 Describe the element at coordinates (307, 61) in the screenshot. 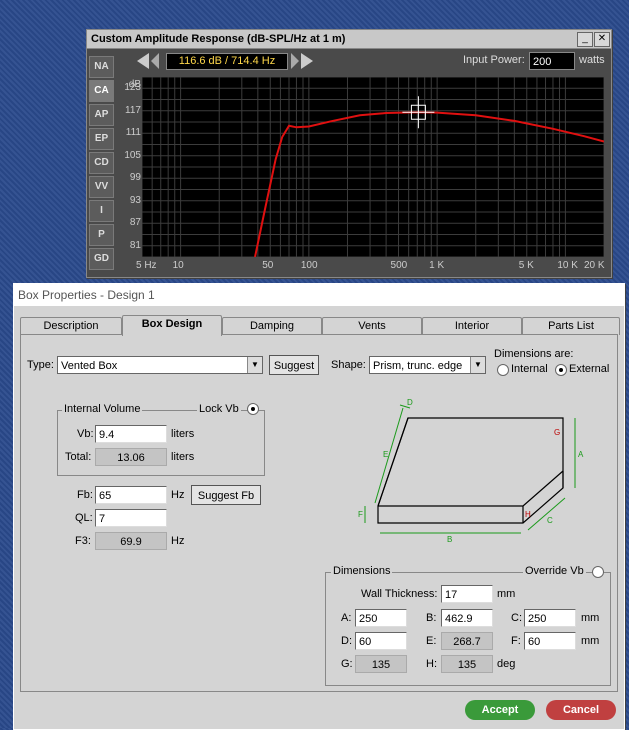

I see `arrow-right-icon` at that location.